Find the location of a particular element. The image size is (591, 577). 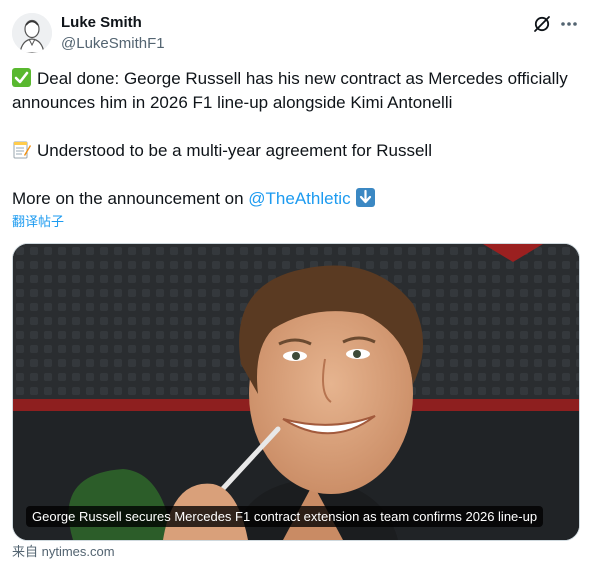

tweet-paragraph-3: More on the announcement on @TheAthletic is located at coordinates (297, 199).